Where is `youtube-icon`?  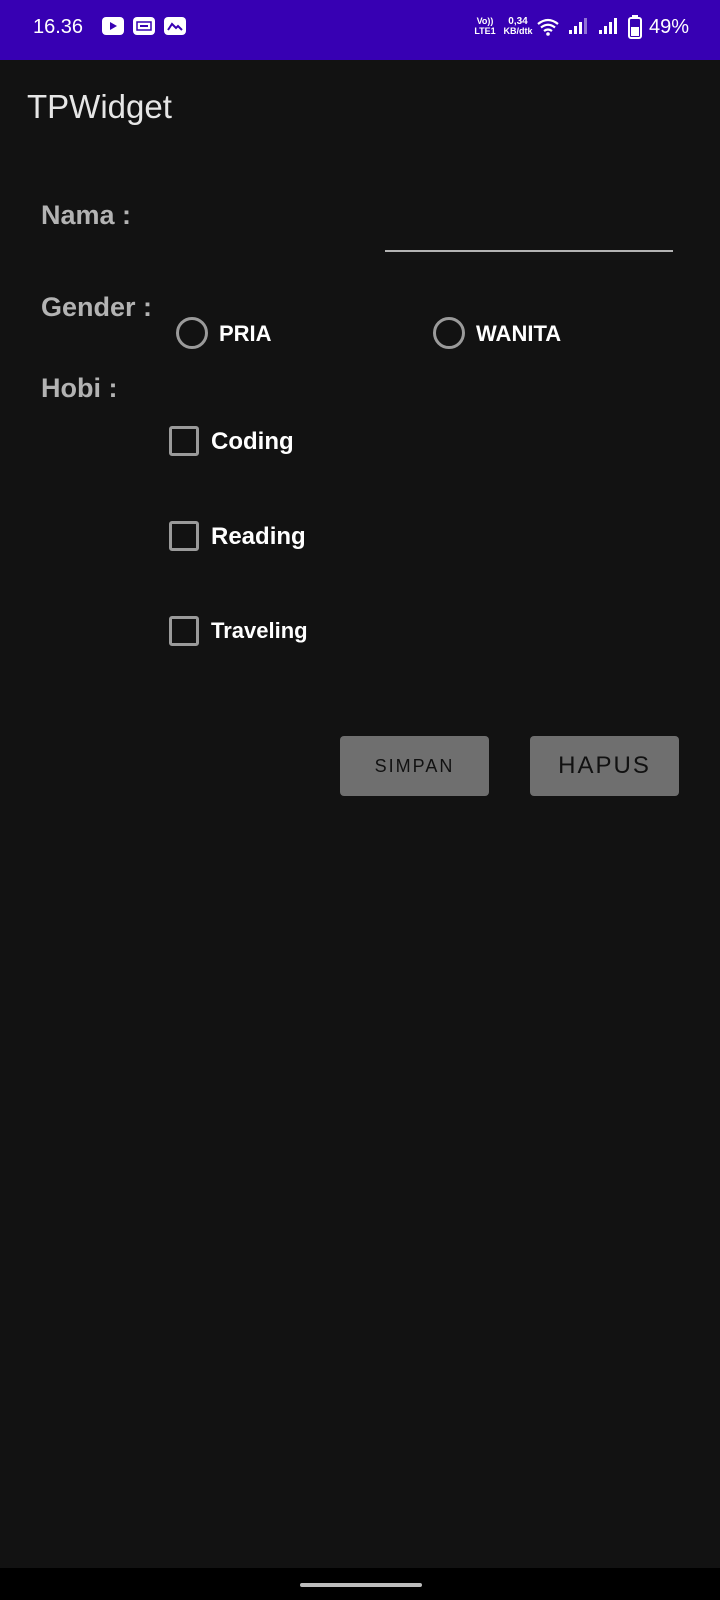 youtube-icon is located at coordinates (113, 26).